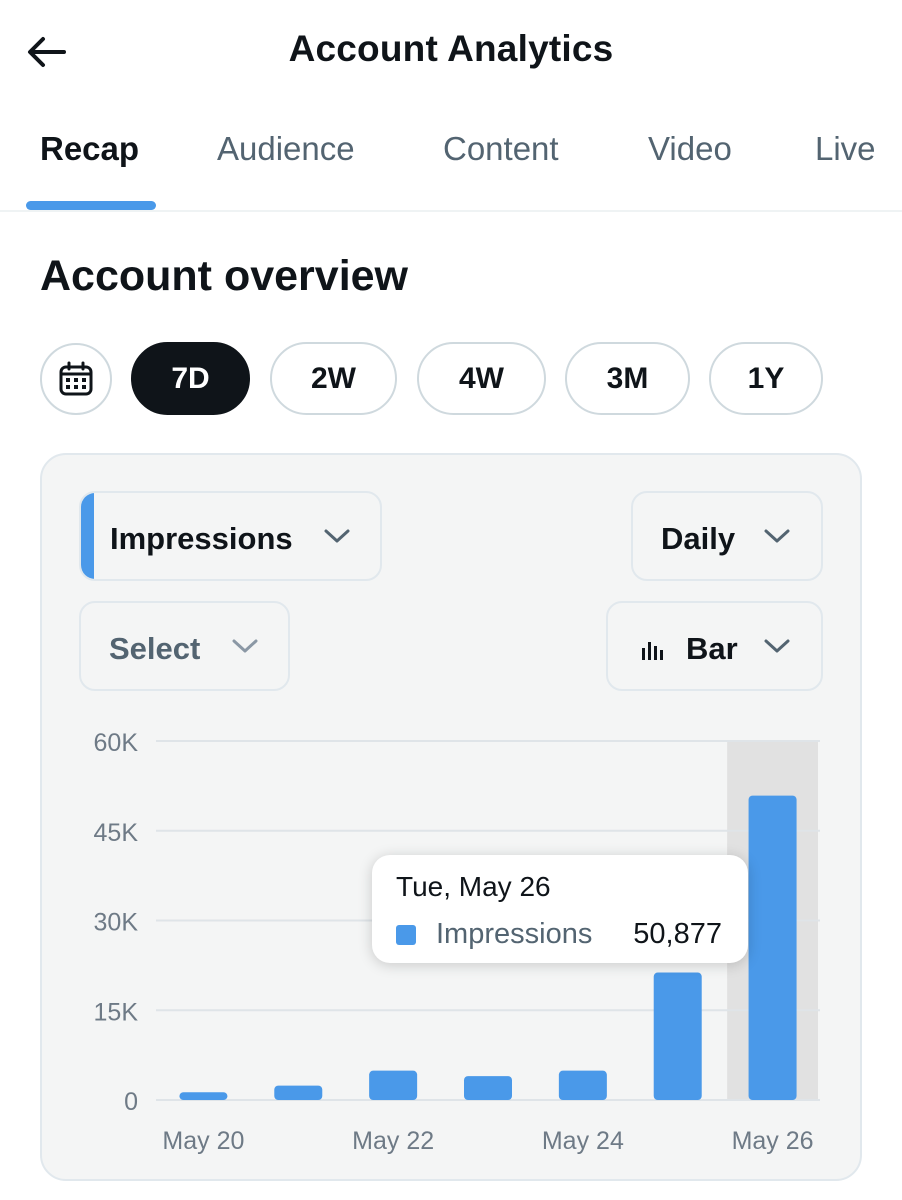 The width and height of the screenshot is (902, 1200). Describe the element at coordinates (203, 1141) in the screenshot. I see `x-tick-label: May 20` at that location.